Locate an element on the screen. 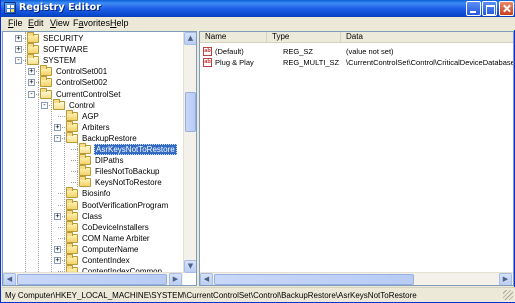  menu-favorites: Favorites is located at coordinates (91, 23).